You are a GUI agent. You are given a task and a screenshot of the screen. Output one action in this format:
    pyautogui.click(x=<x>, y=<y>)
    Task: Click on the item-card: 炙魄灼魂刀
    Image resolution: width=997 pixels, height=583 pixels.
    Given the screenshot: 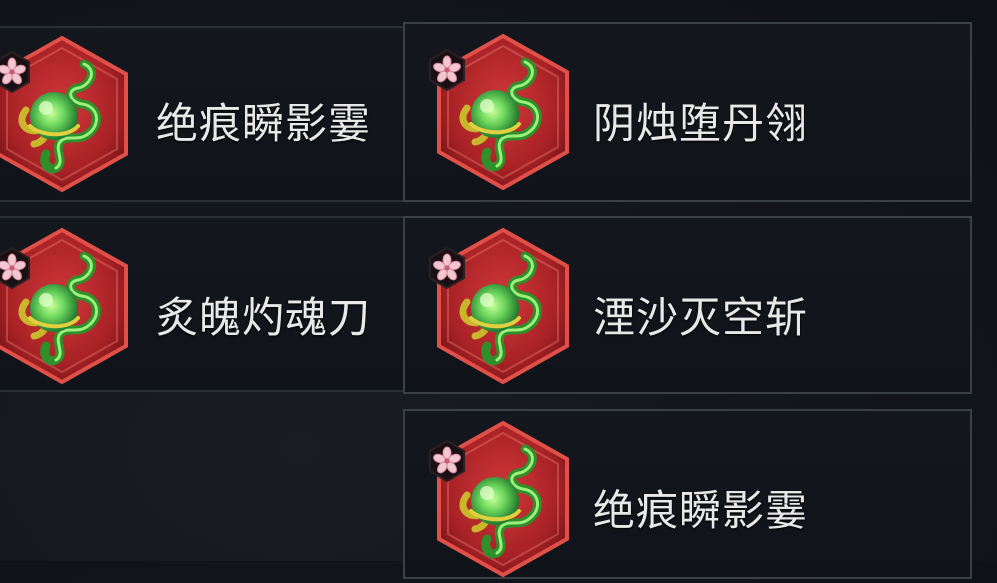 What is the action you would take?
    pyautogui.click(x=205, y=304)
    